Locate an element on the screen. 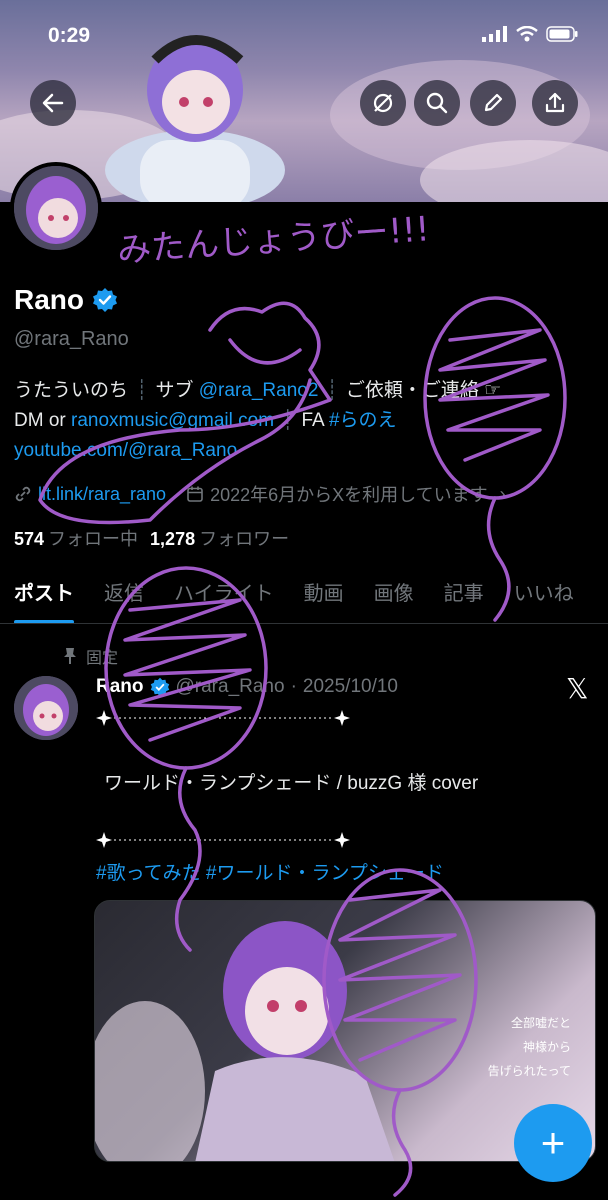 The image size is (608, 1200). follow-stats: 574 フォロー中 1,278 フォロワー is located at coordinates (151, 538).